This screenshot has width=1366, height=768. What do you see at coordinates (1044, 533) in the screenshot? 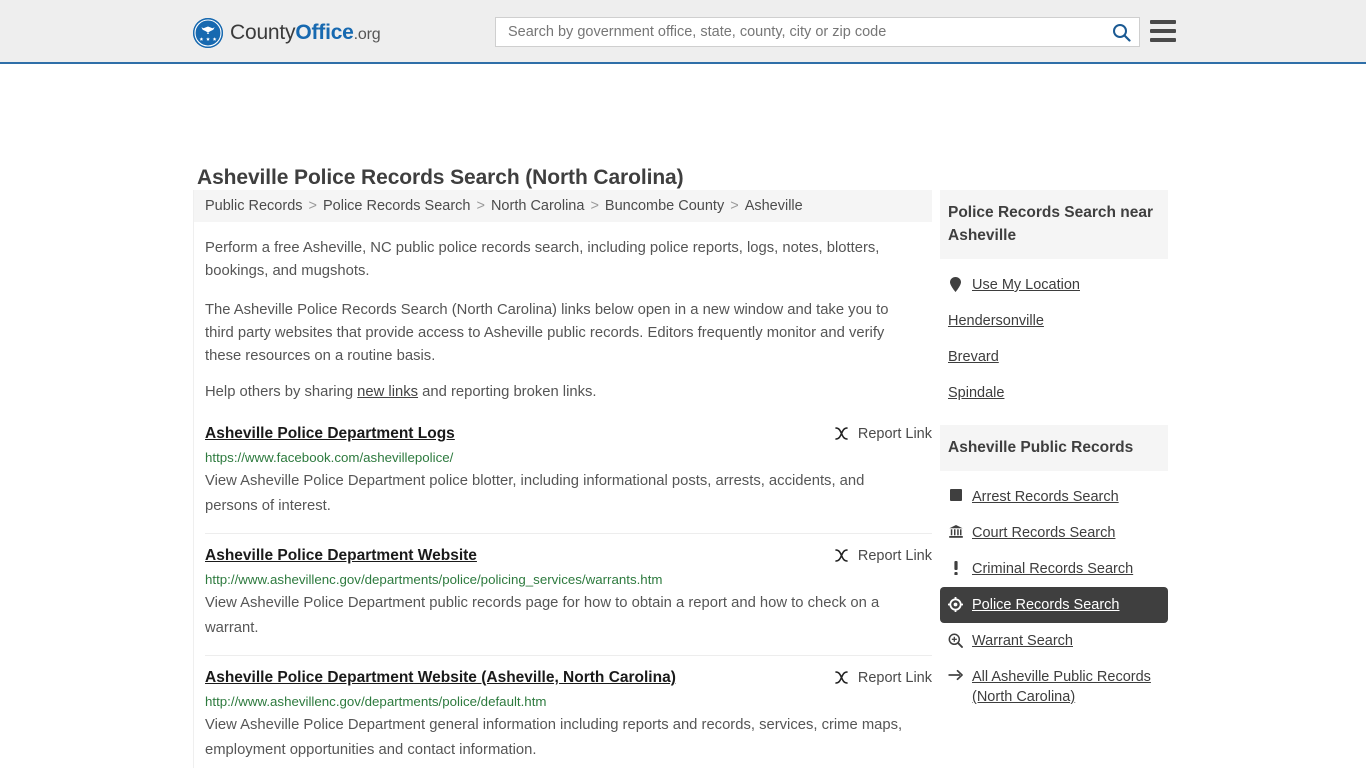
I see `sidebar-item-label: Court Records Search` at bounding box center [1044, 533].